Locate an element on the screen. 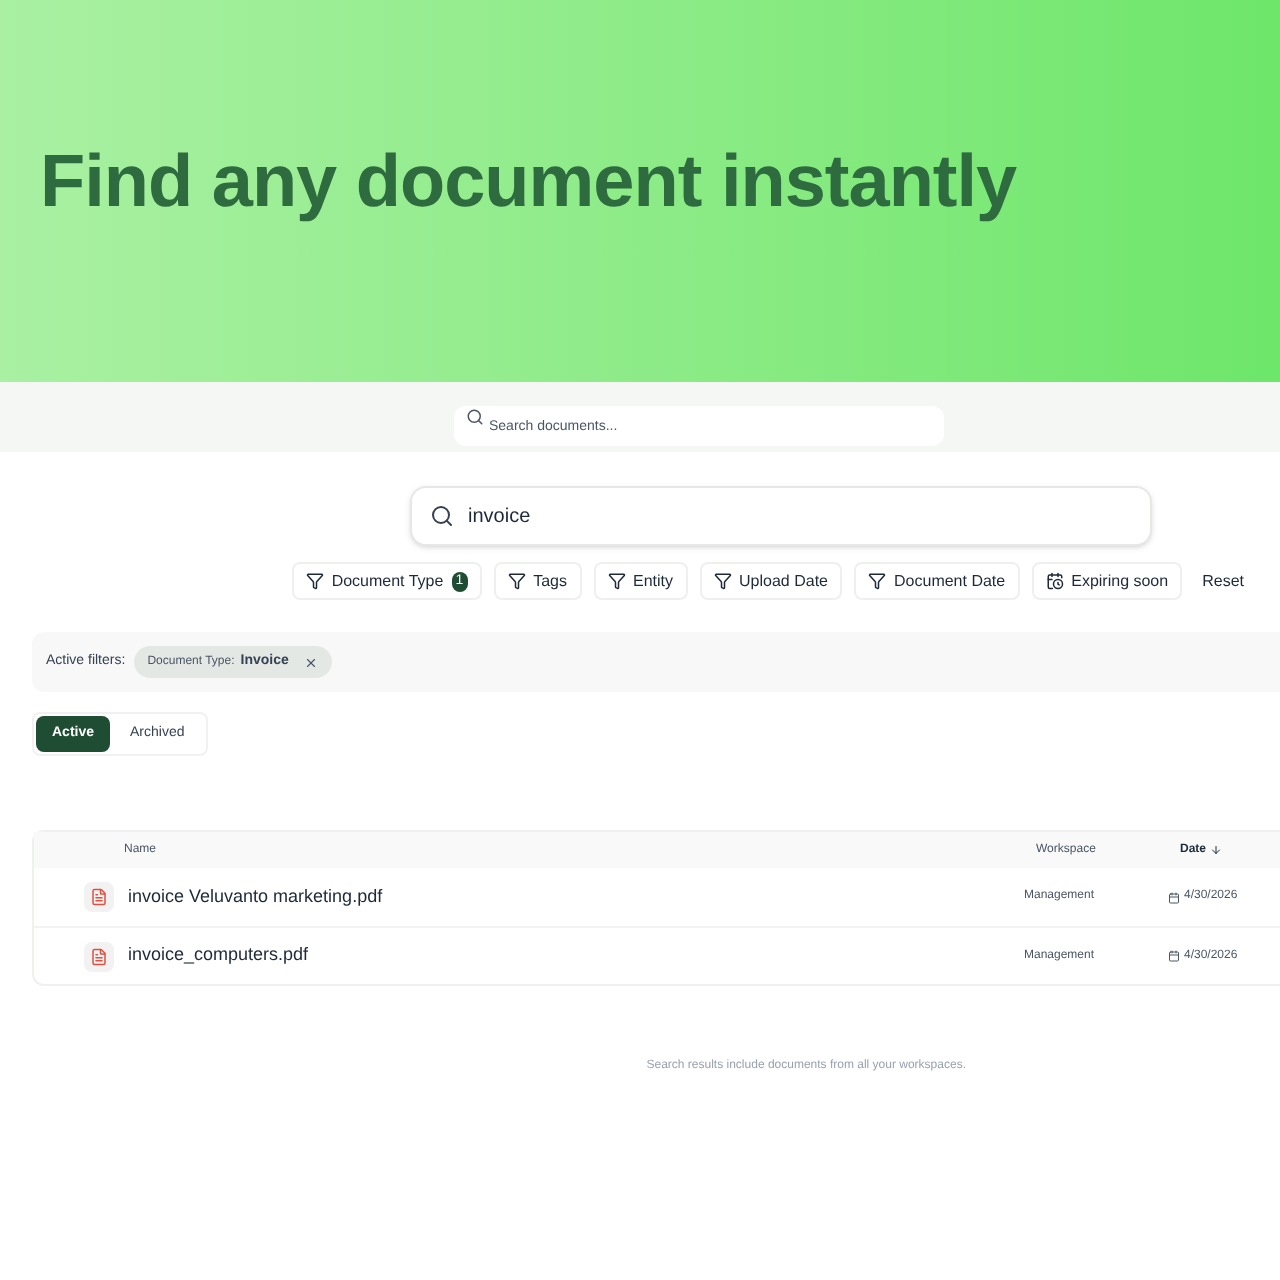  sort-arrow-icon is located at coordinates (1216, 850).